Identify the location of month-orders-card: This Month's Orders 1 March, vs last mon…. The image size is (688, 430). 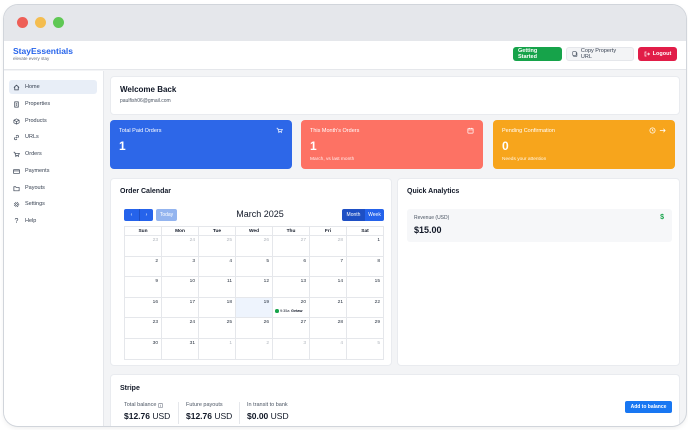
(392, 144).